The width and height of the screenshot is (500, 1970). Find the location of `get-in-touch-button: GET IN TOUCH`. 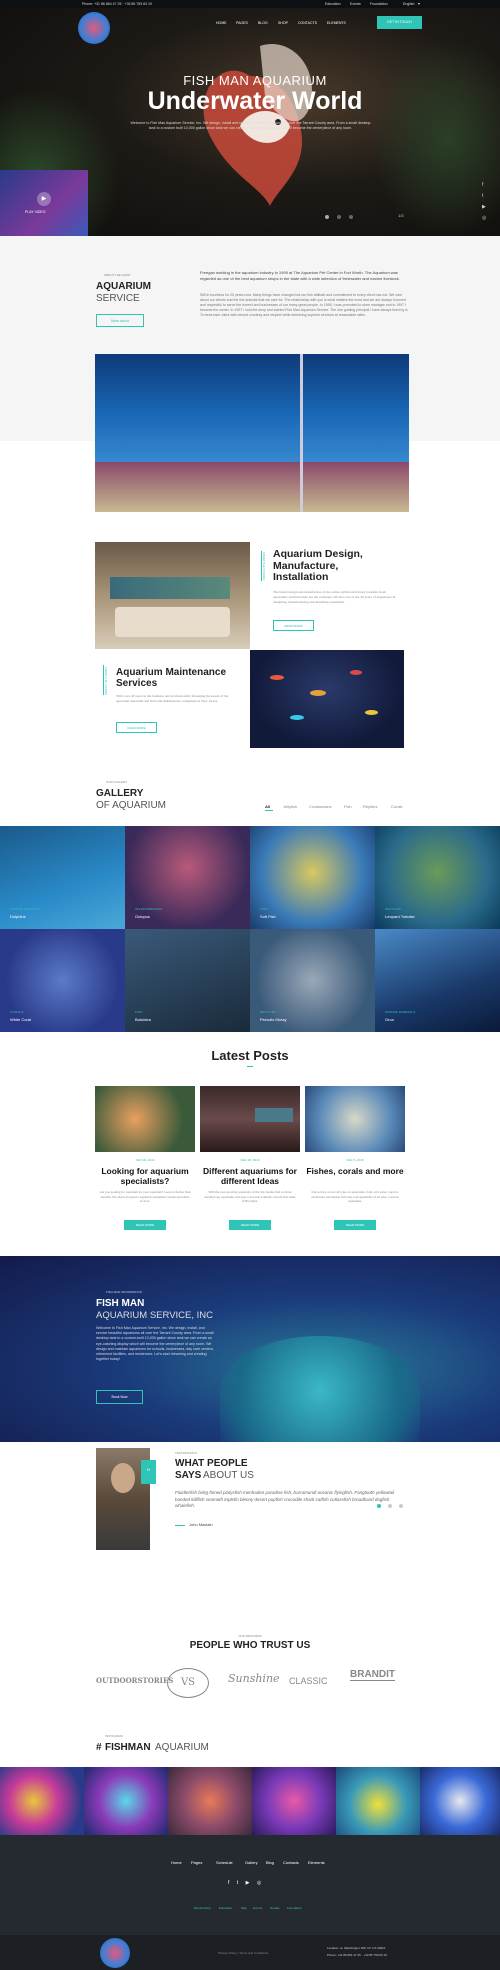

get-in-touch-button: GET IN TOUCH is located at coordinates (399, 22).